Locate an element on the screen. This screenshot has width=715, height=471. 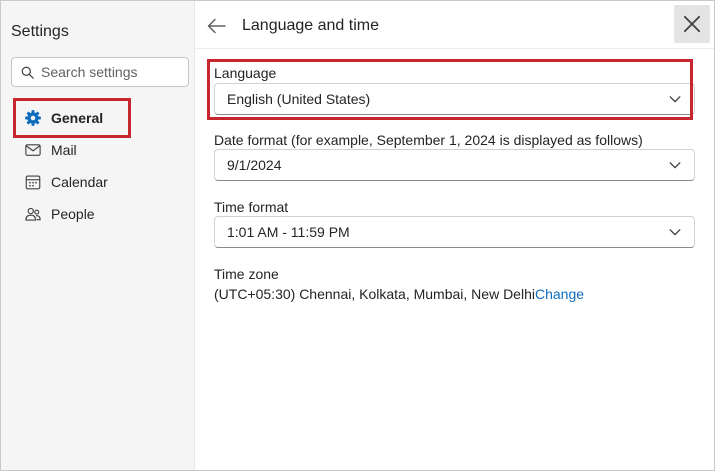
sidebar-item-label: Calendar is located at coordinates (79, 182).